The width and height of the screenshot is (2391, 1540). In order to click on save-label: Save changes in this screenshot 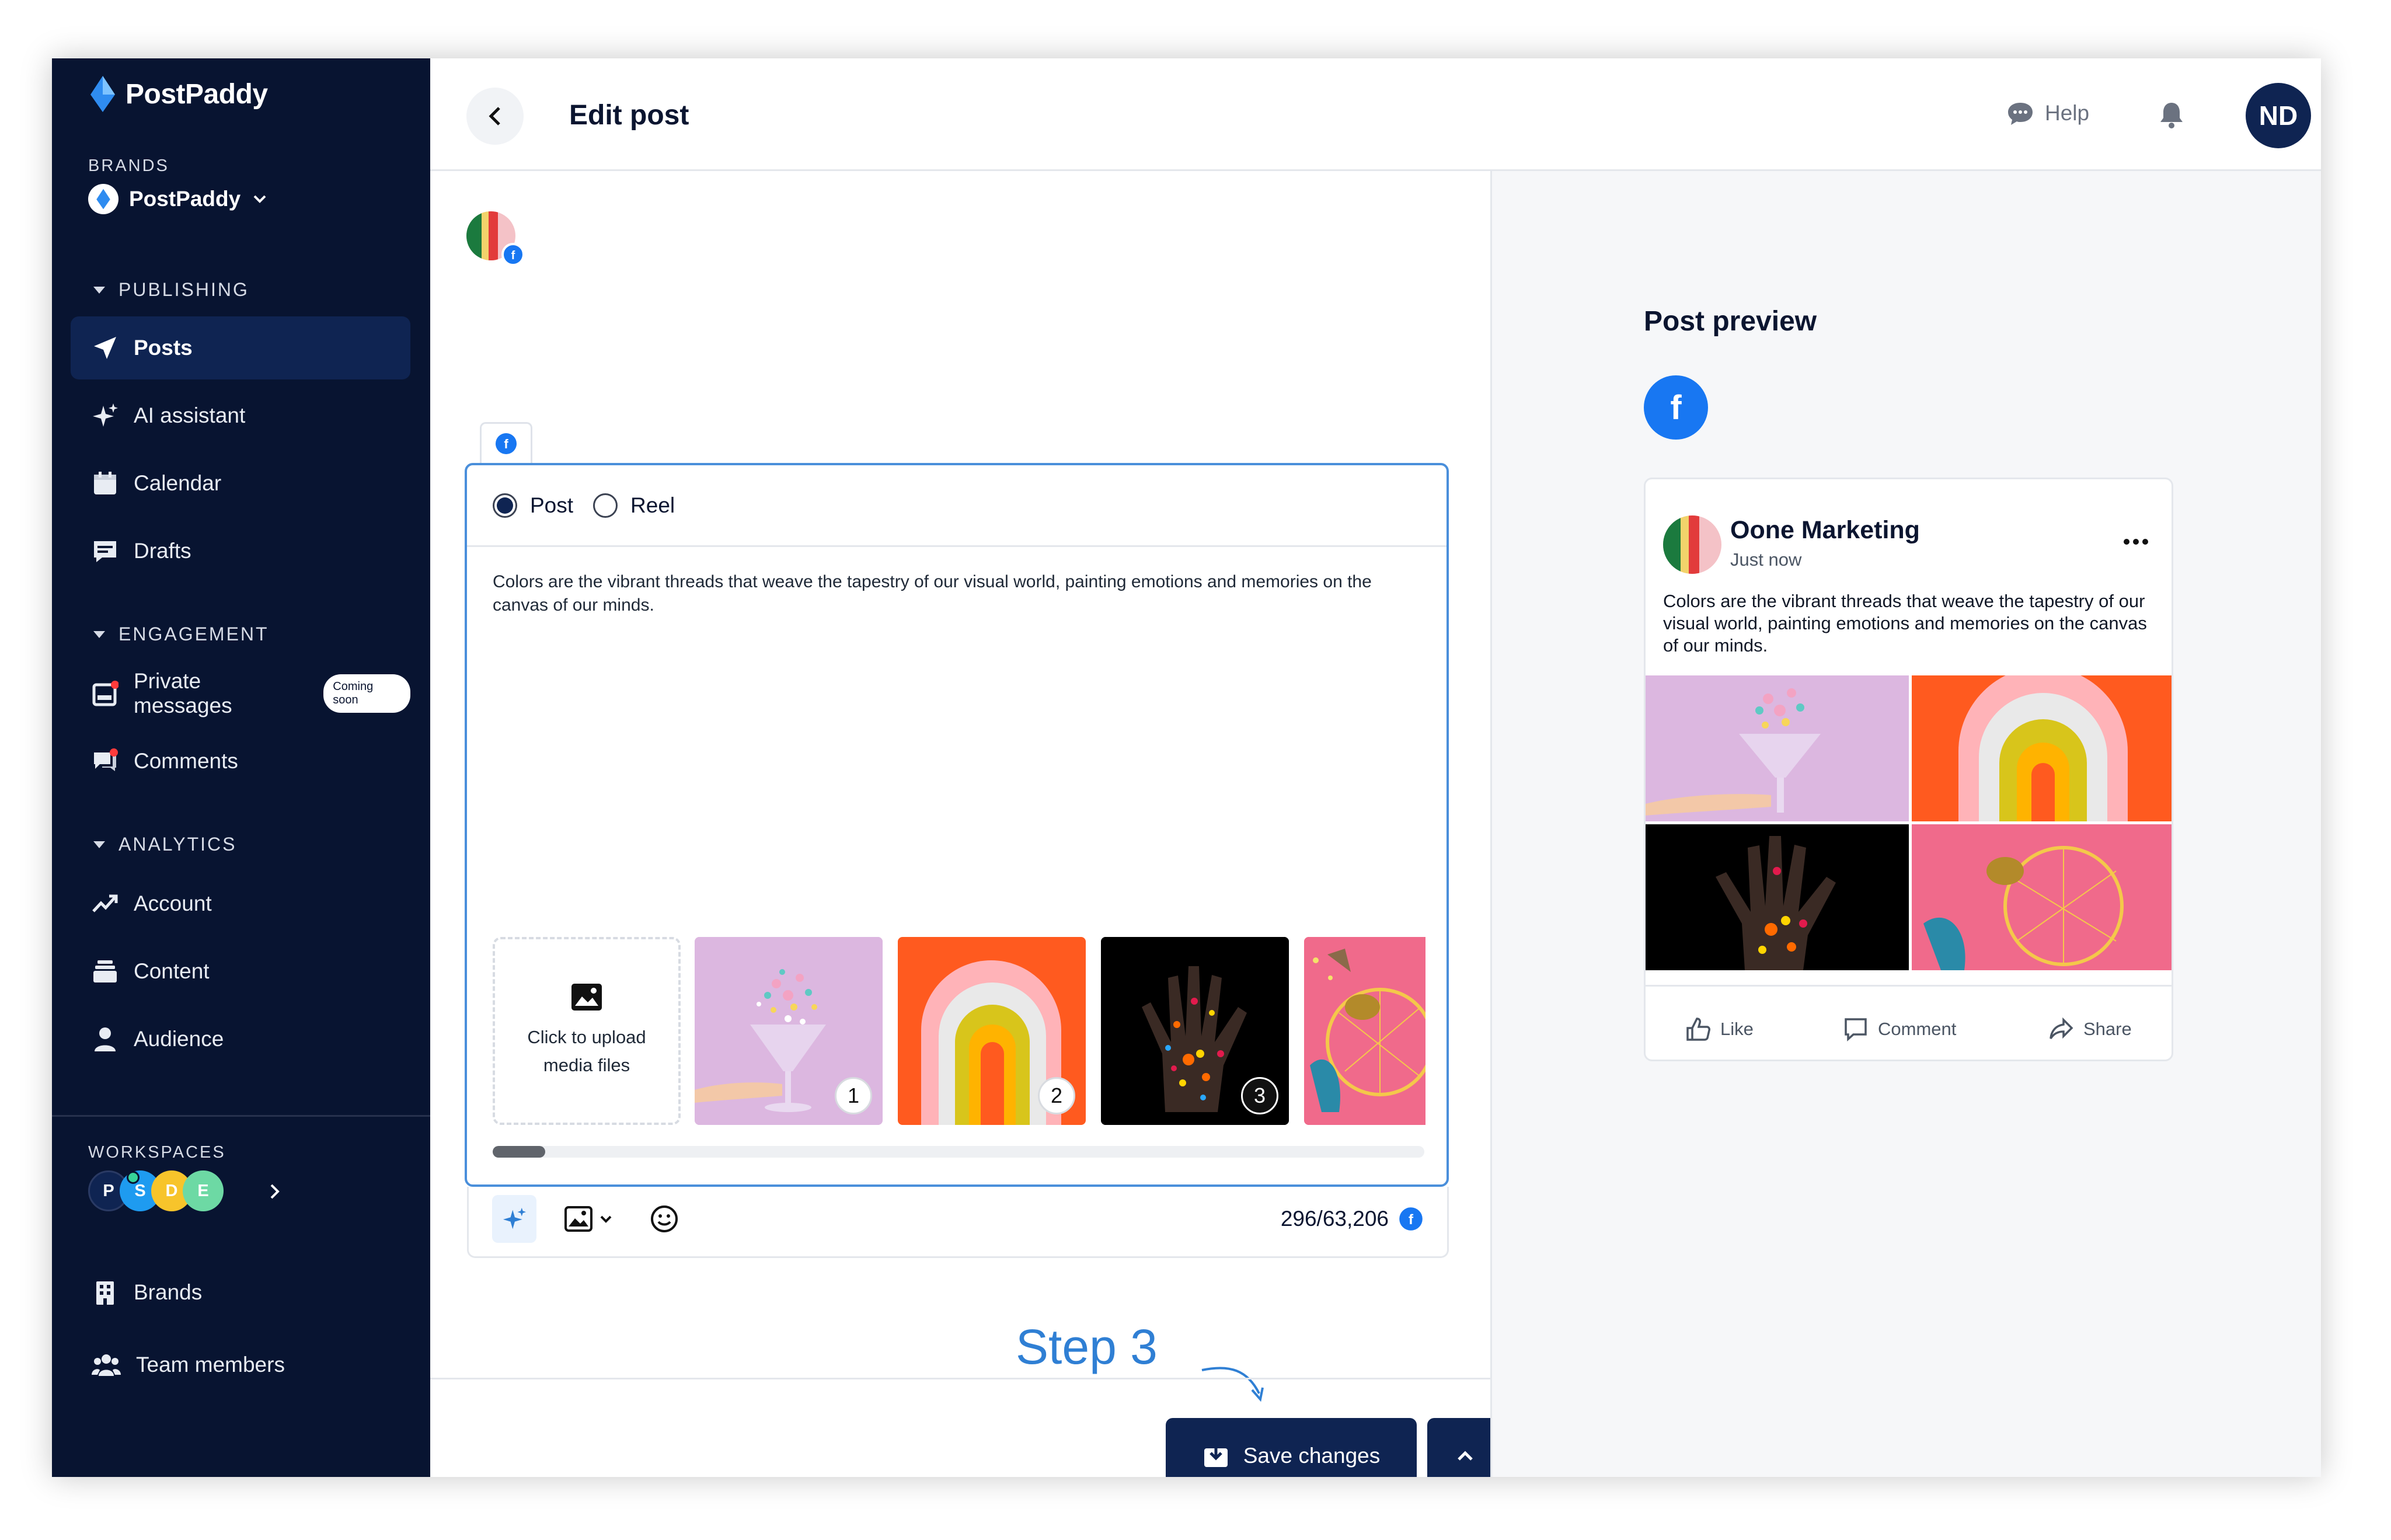, I will do `click(1312, 1456)`.